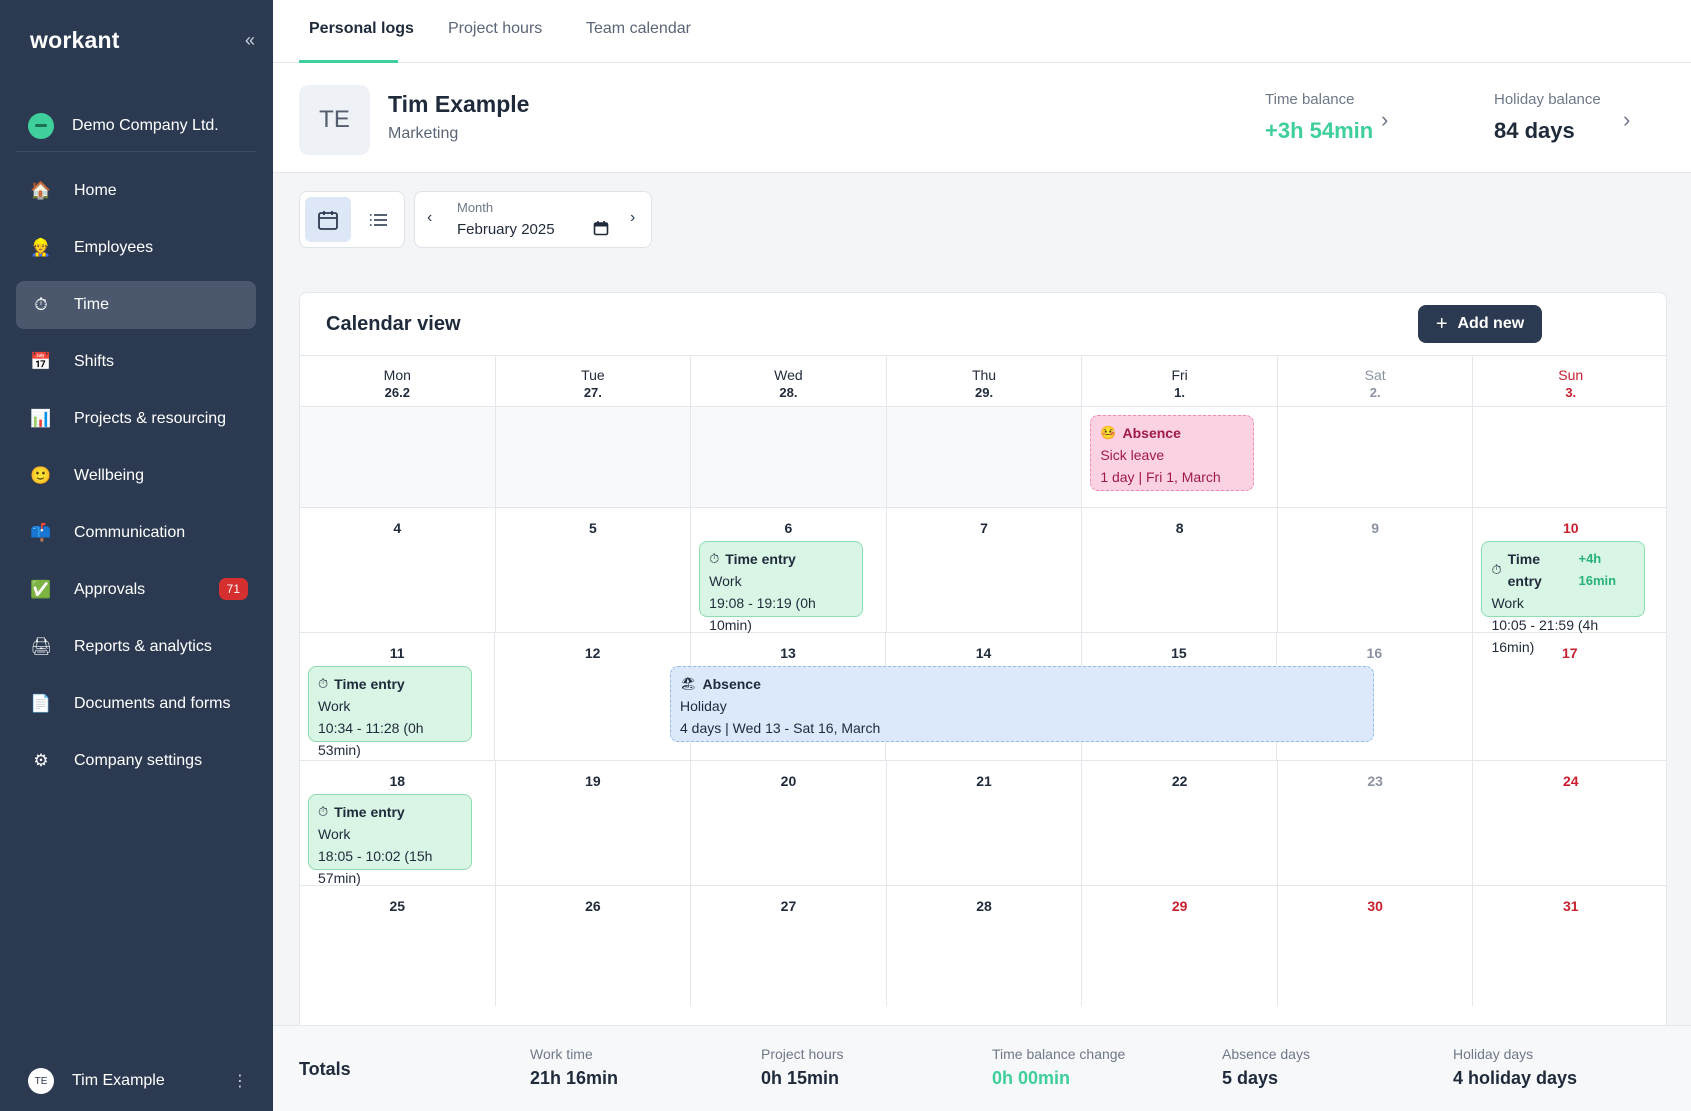 This screenshot has height=1111, width=1691. What do you see at coordinates (429, 218) in the screenshot?
I see `chevron-left-icon: ‹` at bounding box center [429, 218].